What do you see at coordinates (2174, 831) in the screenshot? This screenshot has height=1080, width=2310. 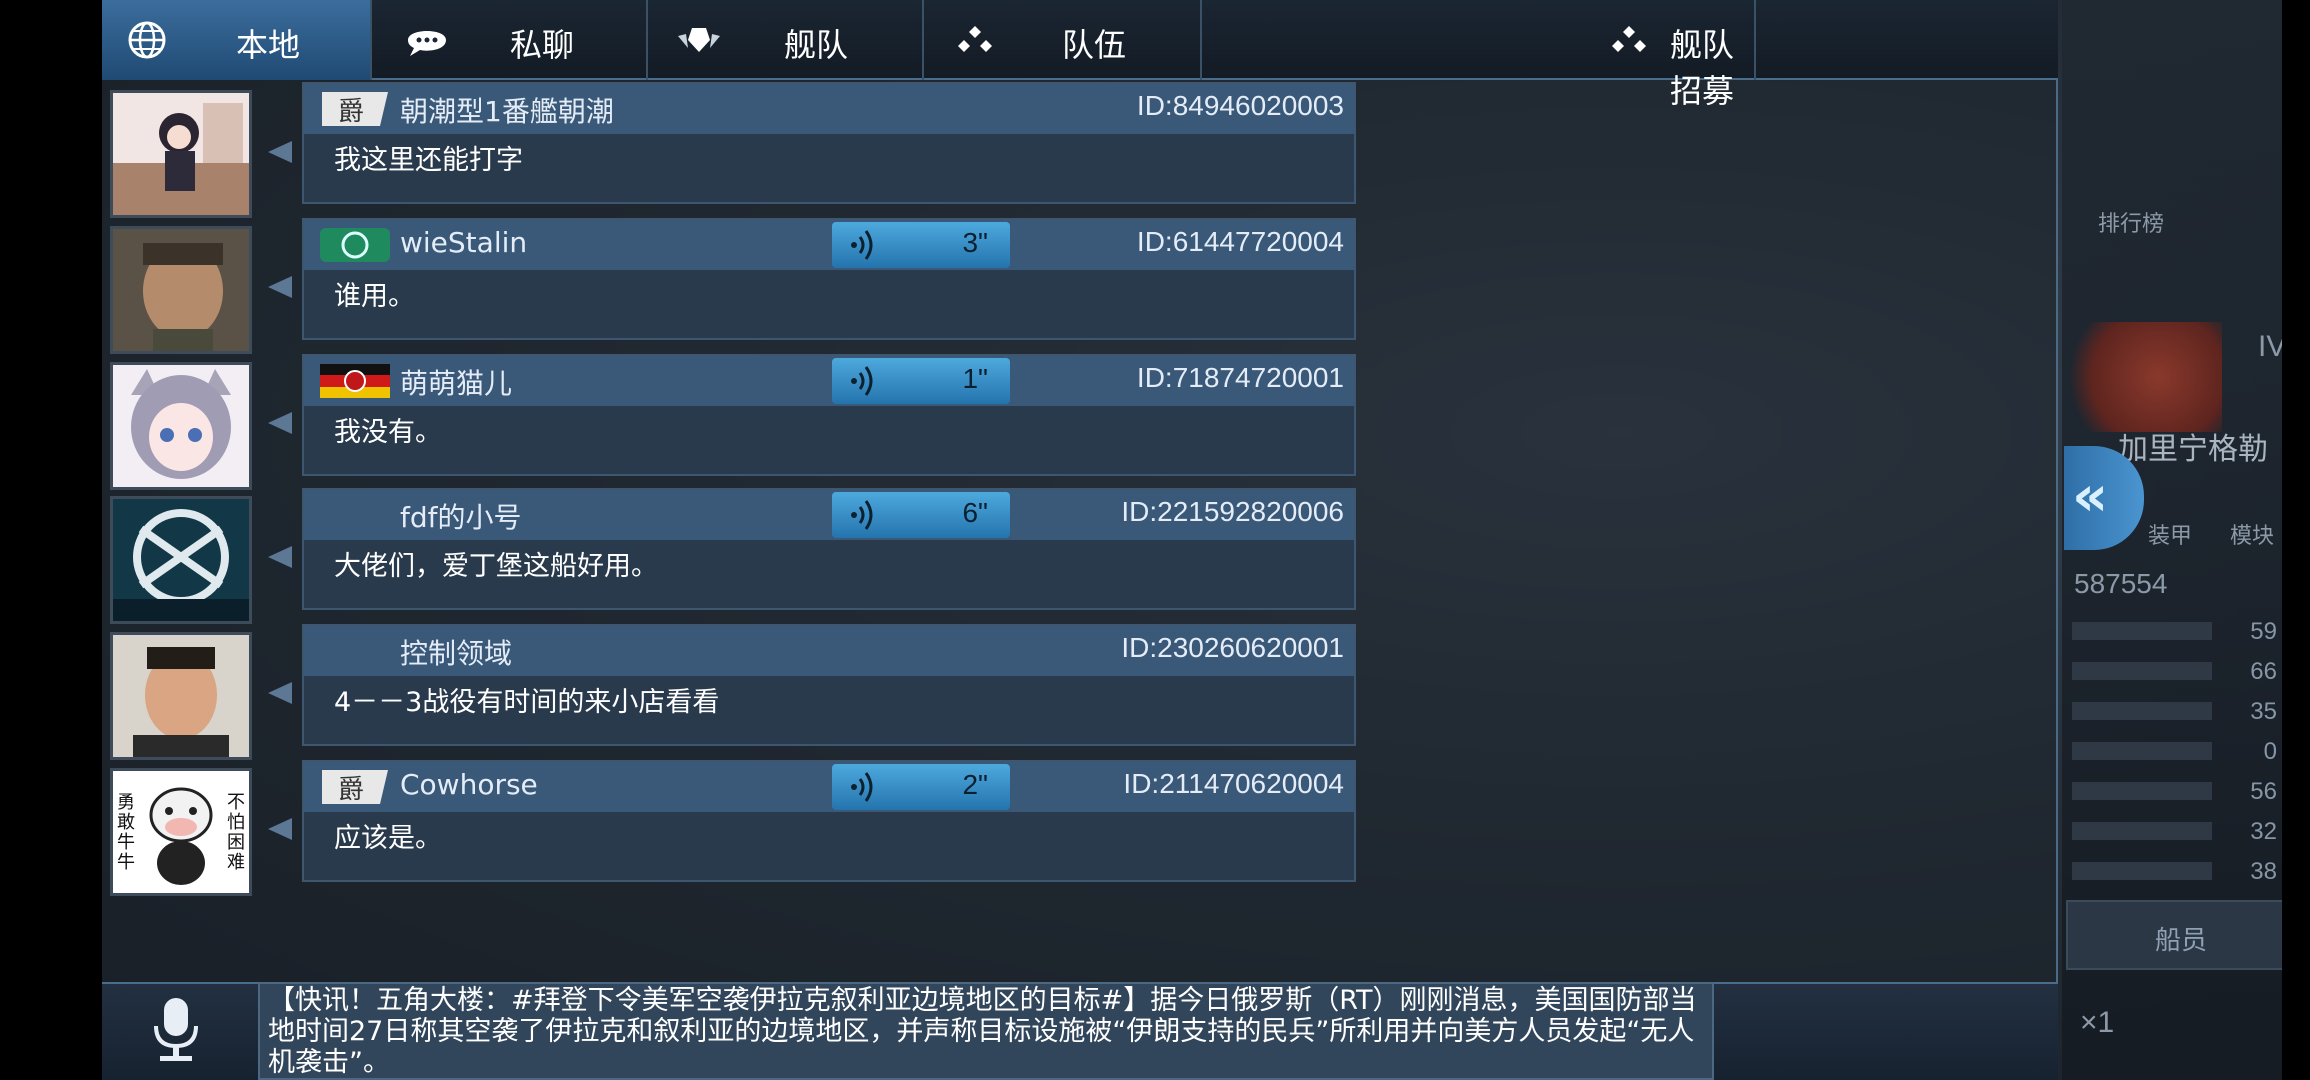 I see `stat-row: 32` at bounding box center [2174, 831].